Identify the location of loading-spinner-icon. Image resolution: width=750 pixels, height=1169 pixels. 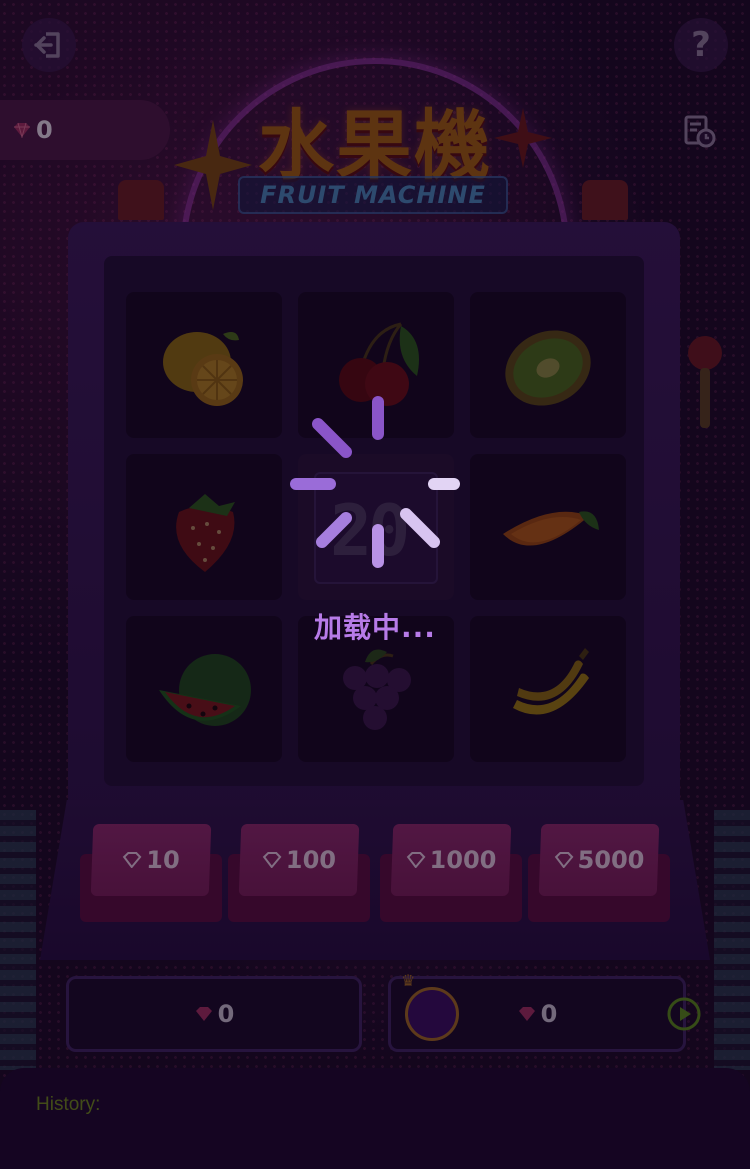
(375, 482).